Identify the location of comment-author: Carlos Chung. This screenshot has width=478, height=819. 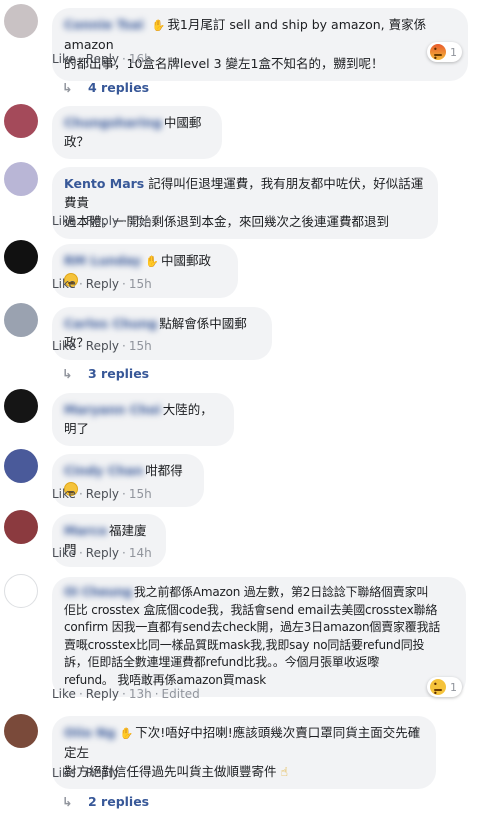
(110, 323).